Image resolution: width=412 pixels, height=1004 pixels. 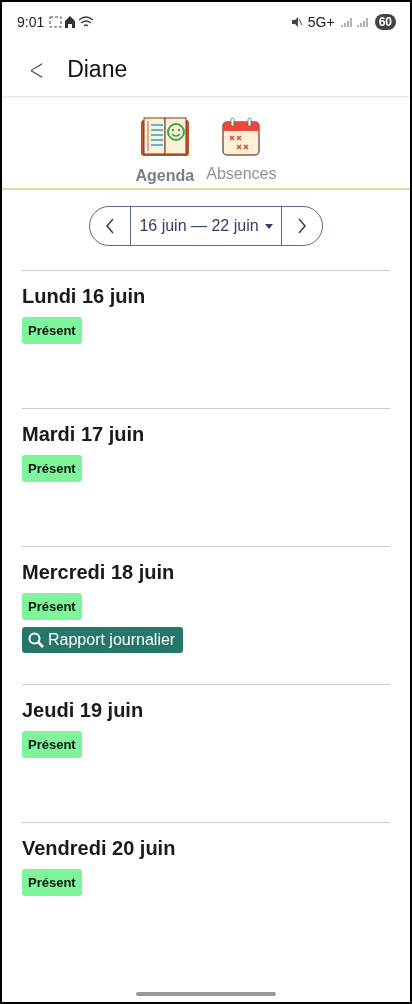 I want to click on tab: Absences, so click(x=241, y=152).